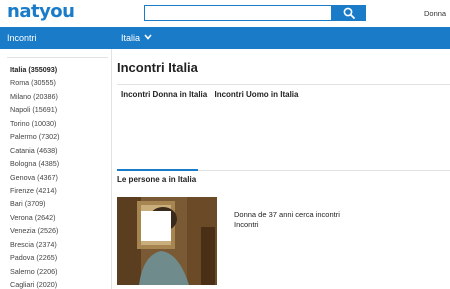 The height and width of the screenshot is (289, 450). What do you see at coordinates (131, 38) in the screenshot?
I see `region-label: Italia` at bounding box center [131, 38].